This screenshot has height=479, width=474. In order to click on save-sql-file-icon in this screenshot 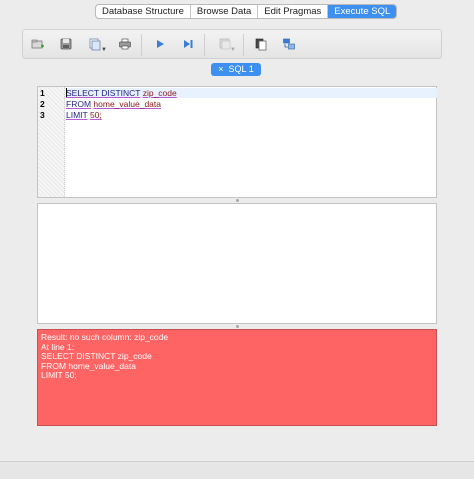, I will do `click(95, 44)`.